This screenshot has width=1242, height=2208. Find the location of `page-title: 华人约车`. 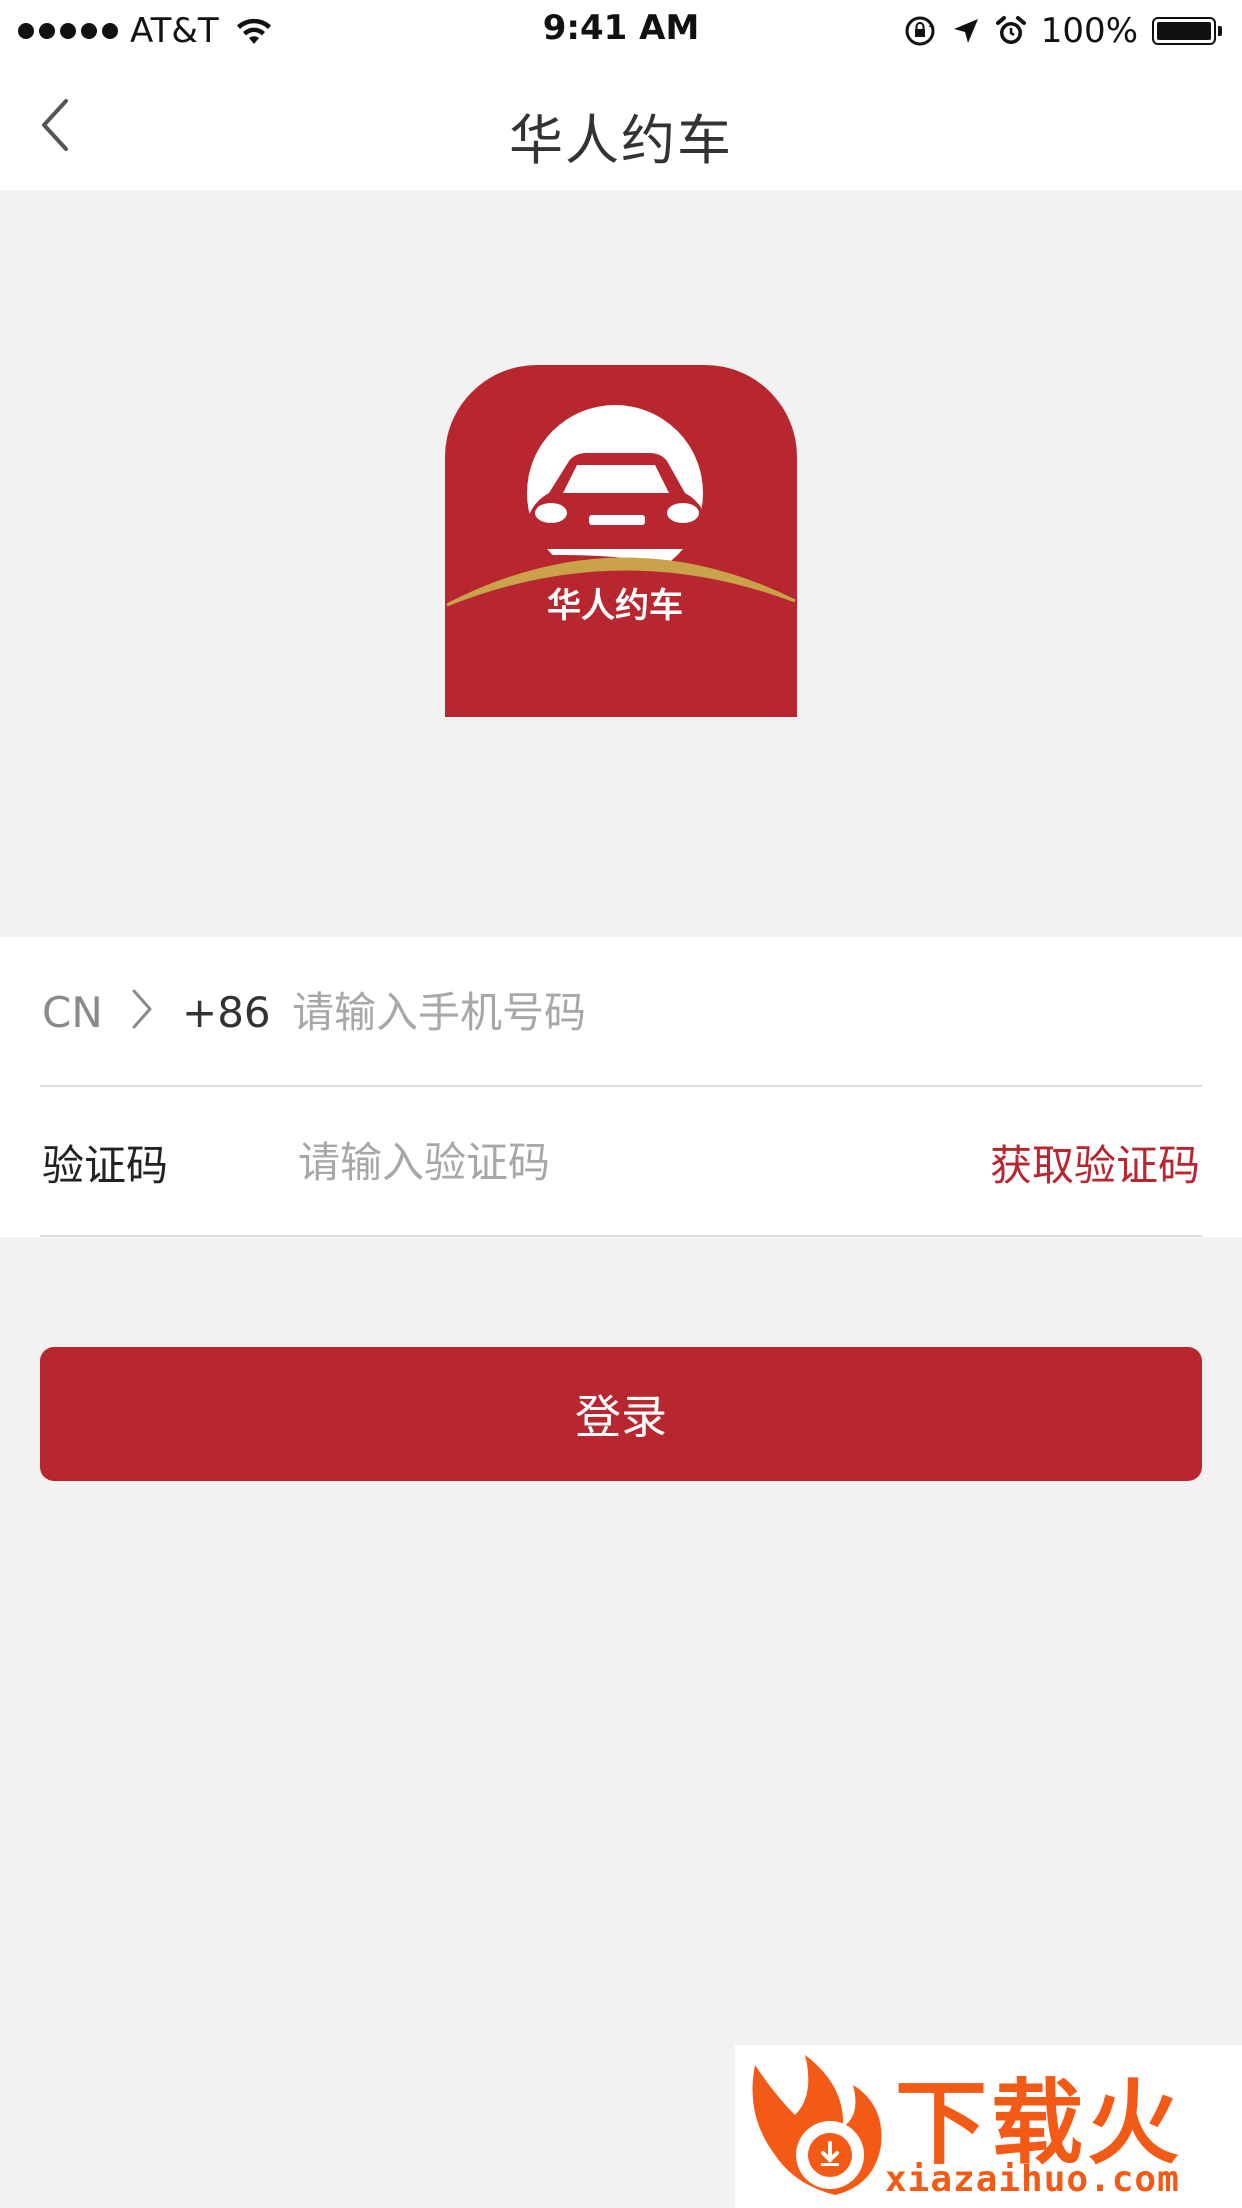

page-title: 华人约车 is located at coordinates (621, 140).